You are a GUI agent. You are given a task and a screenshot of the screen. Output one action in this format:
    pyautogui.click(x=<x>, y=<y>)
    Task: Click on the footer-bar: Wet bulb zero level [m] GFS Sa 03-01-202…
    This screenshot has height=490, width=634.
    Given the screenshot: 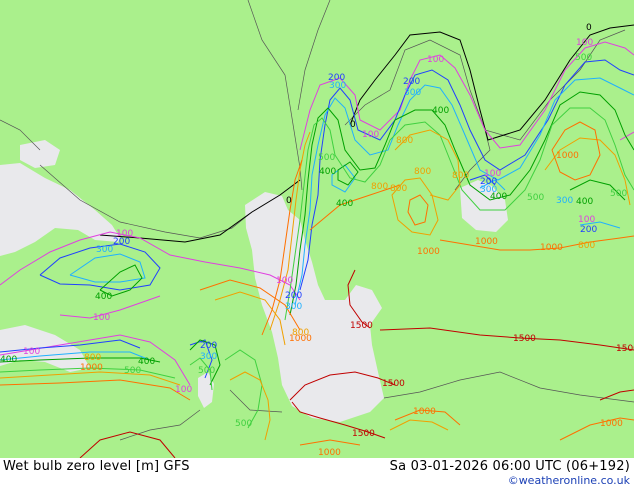 What is the action you would take?
    pyautogui.click(x=317, y=474)
    